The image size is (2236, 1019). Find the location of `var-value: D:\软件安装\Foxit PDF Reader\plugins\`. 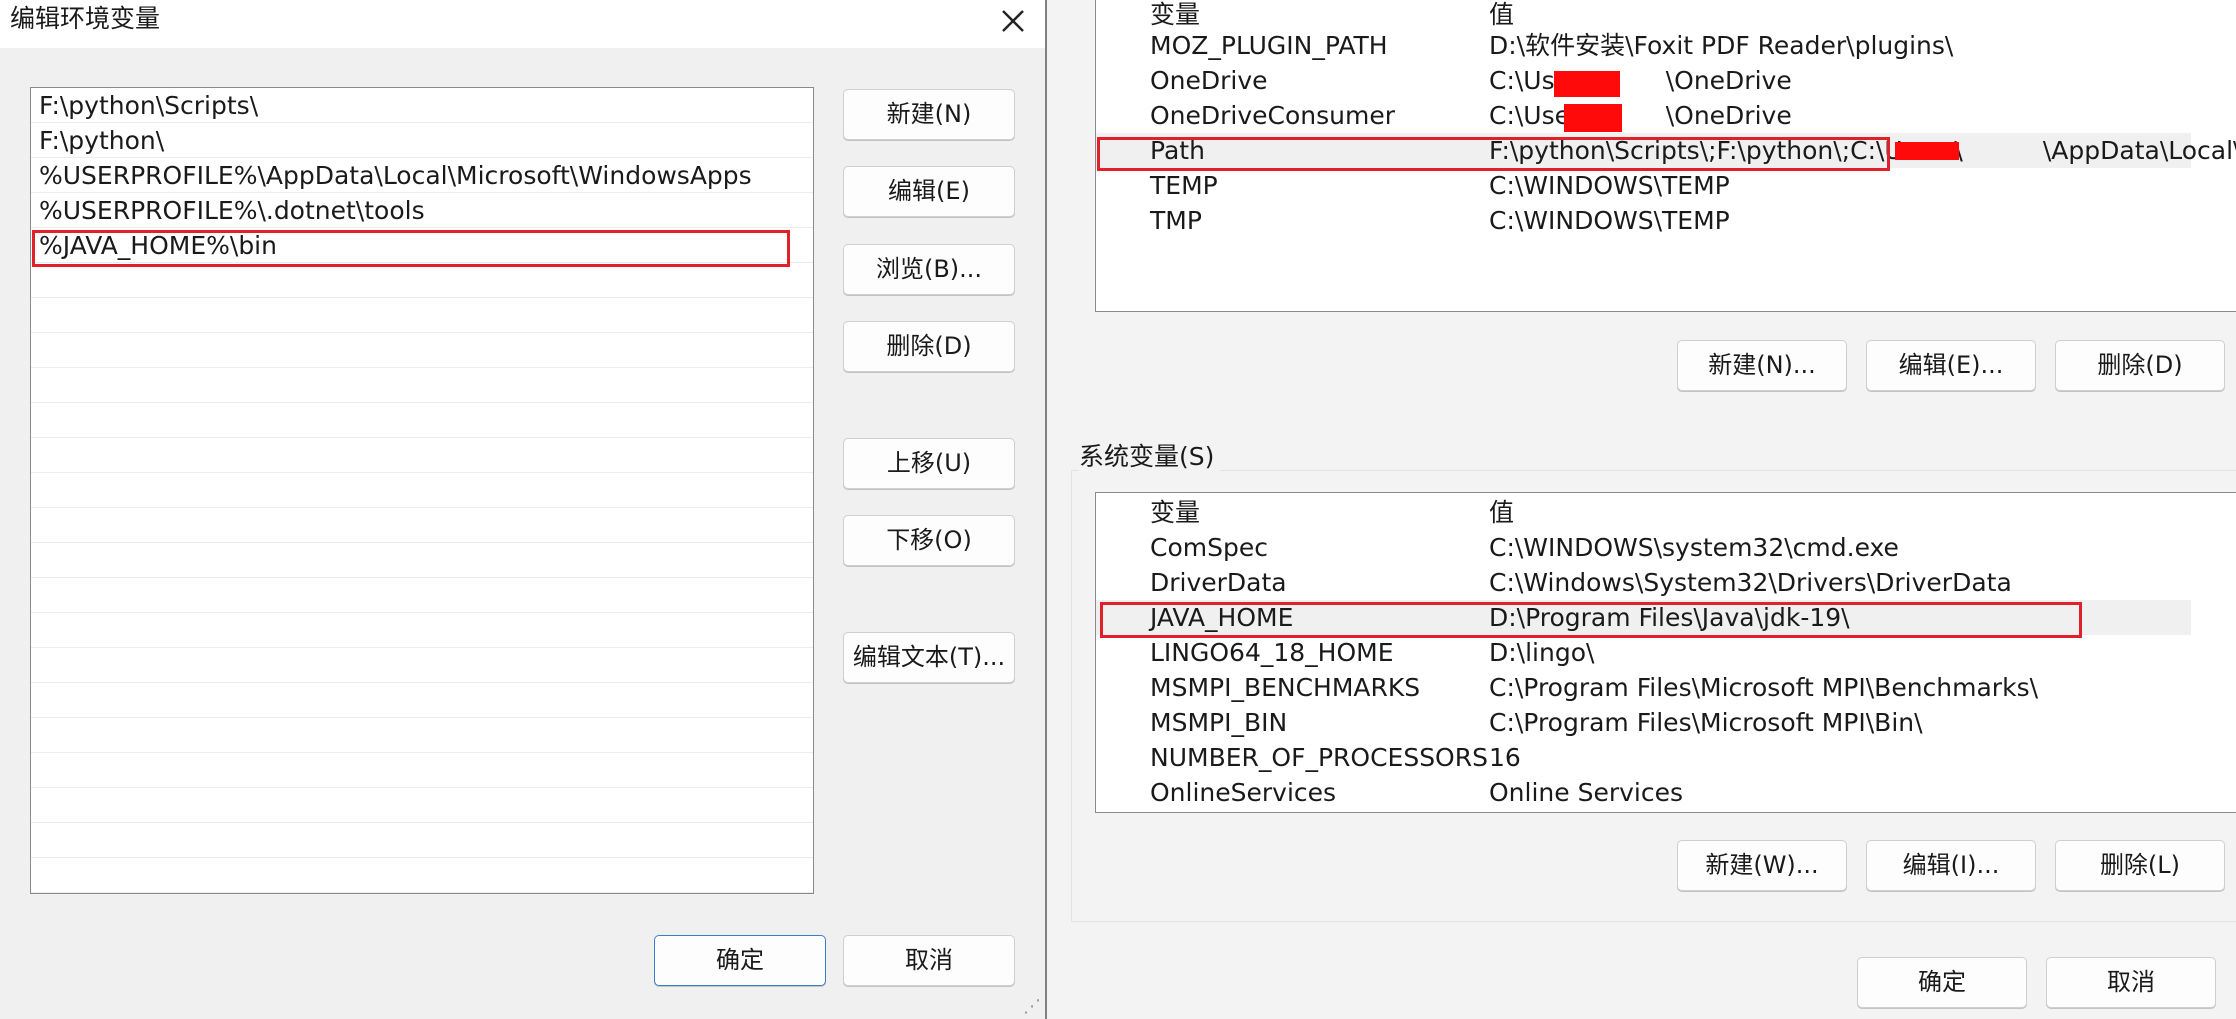

var-value: D:\软件安装\Foxit PDF Reader\plugins\ is located at coordinates (1721, 45).